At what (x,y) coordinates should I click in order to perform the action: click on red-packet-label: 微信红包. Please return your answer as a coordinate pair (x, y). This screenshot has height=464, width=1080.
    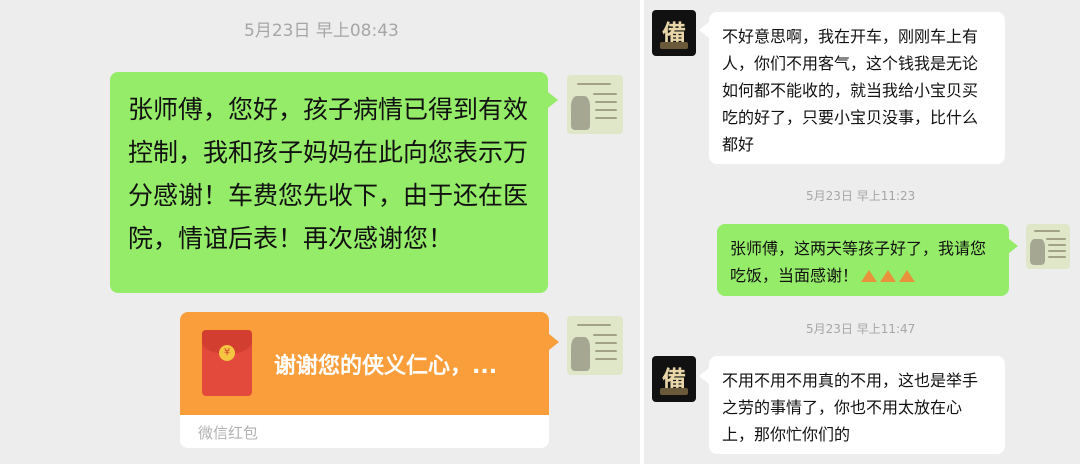
    Looking at the image, I should click on (228, 433).